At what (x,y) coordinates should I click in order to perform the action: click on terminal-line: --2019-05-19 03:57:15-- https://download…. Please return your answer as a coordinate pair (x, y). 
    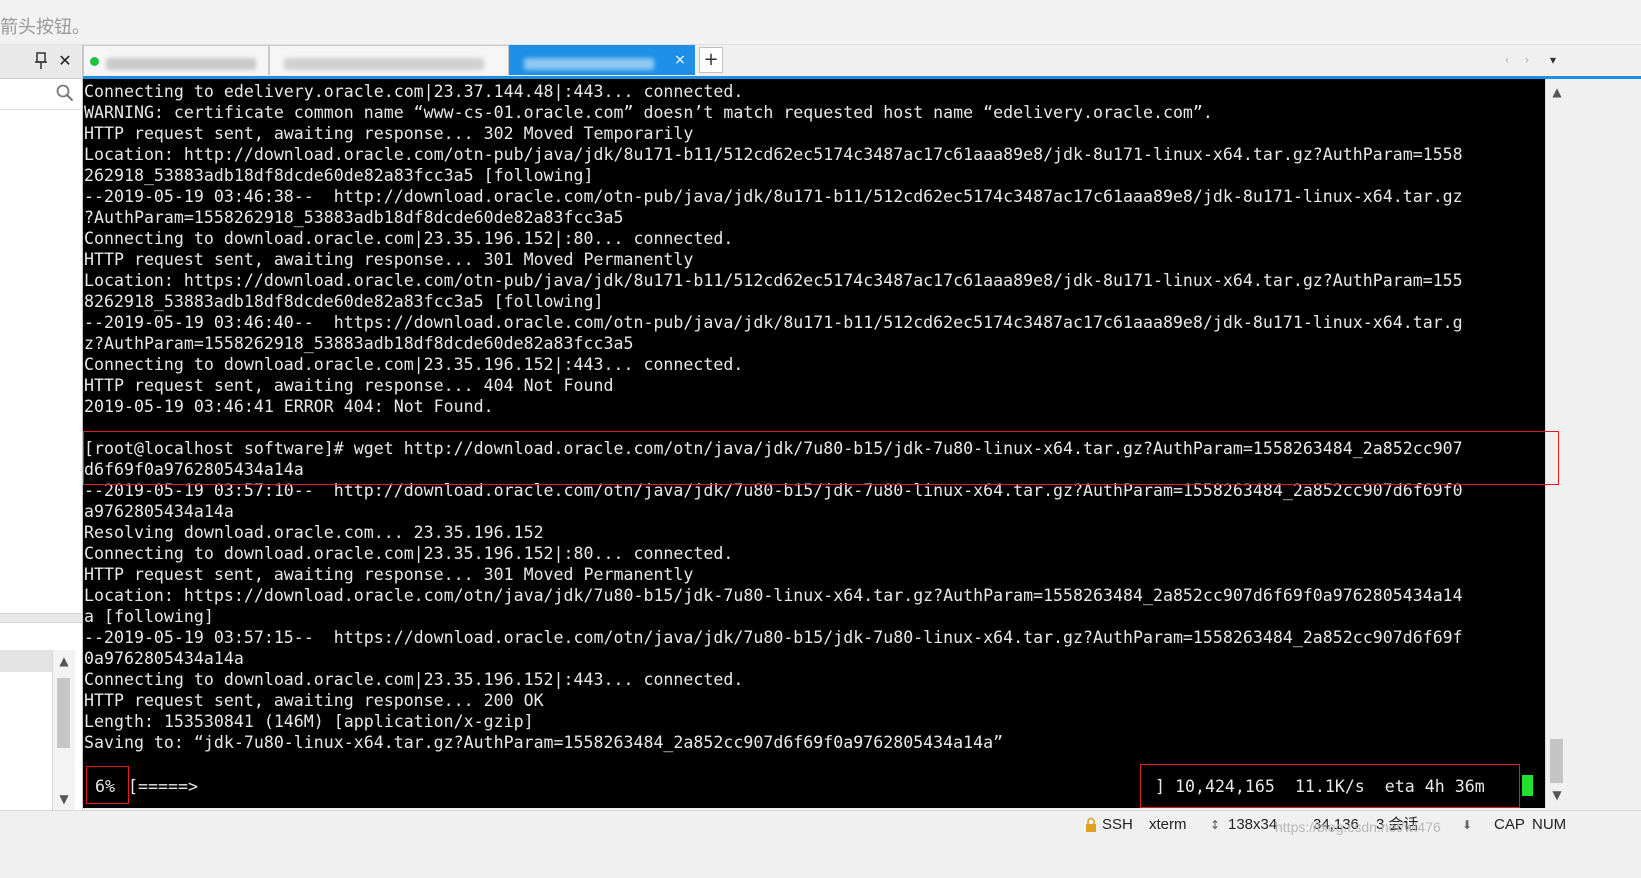
    Looking at the image, I should click on (773, 637).